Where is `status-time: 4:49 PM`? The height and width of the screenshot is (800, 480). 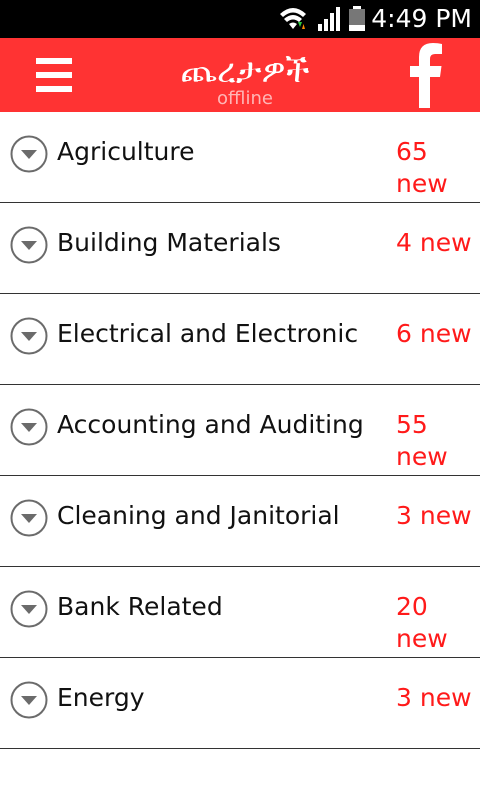
status-time: 4:49 PM is located at coordinates (421, 18).